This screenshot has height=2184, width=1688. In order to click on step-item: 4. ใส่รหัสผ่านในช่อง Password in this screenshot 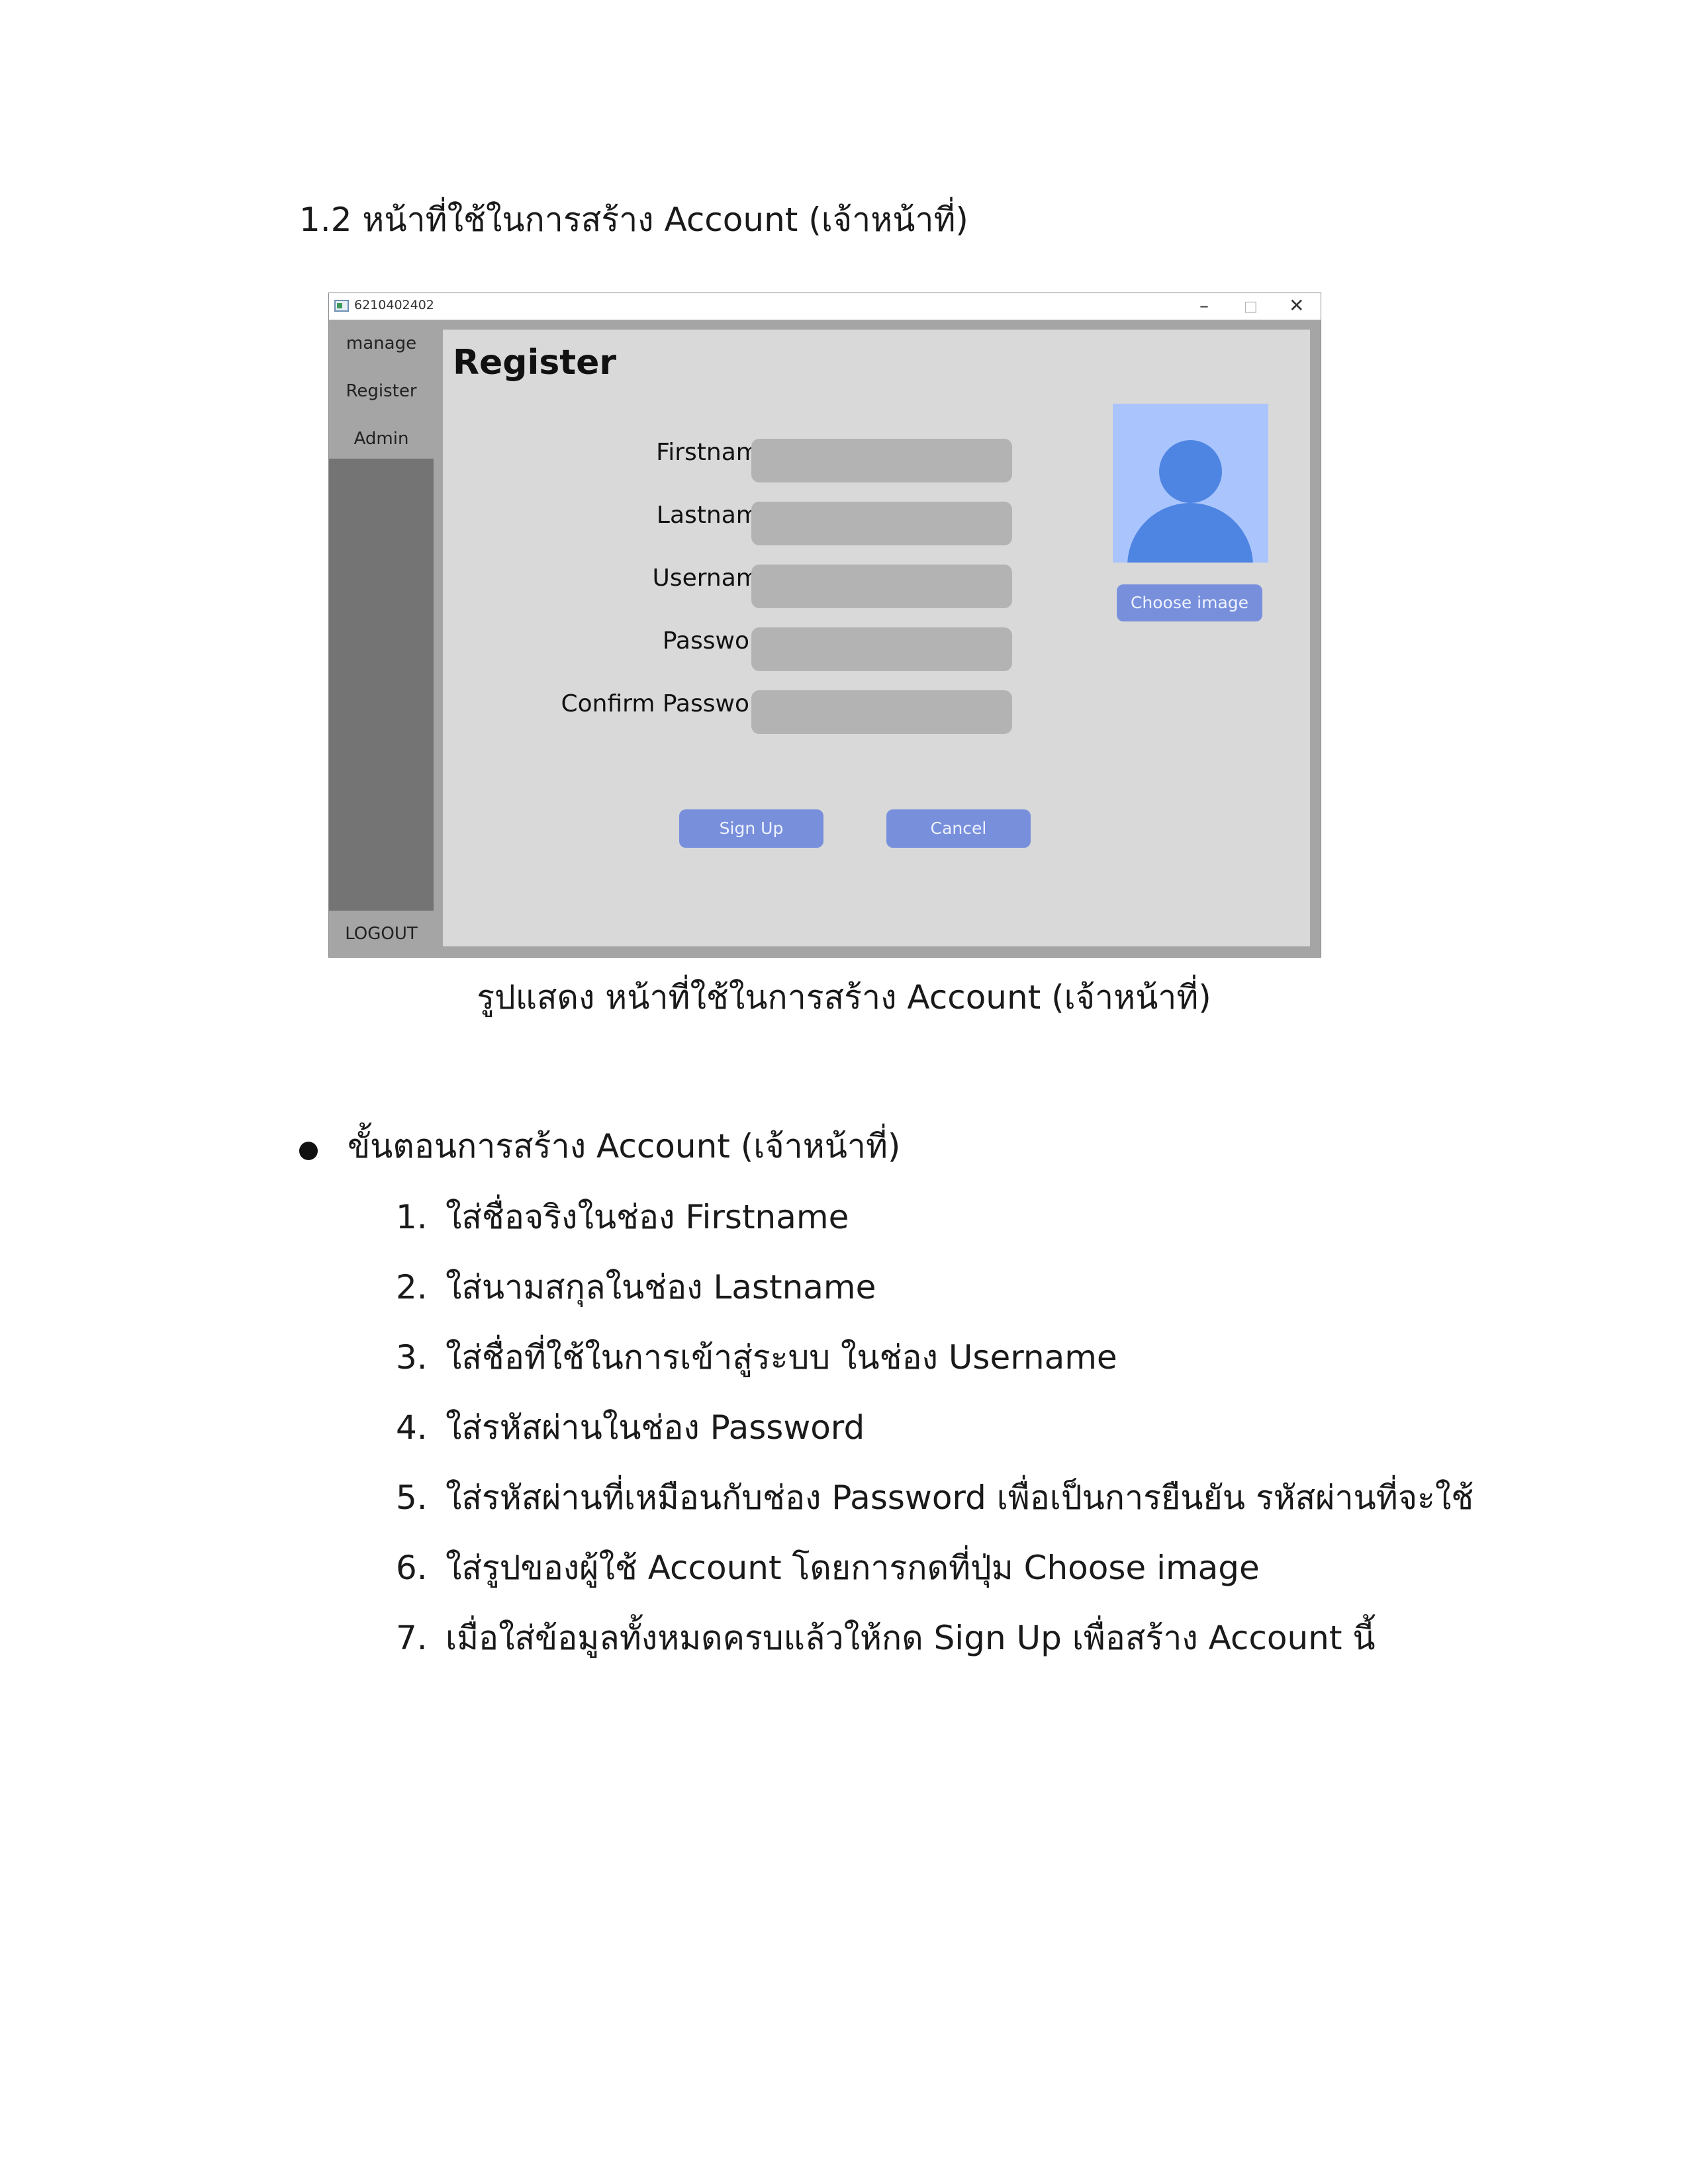, I will do `click(630, 1427)`.